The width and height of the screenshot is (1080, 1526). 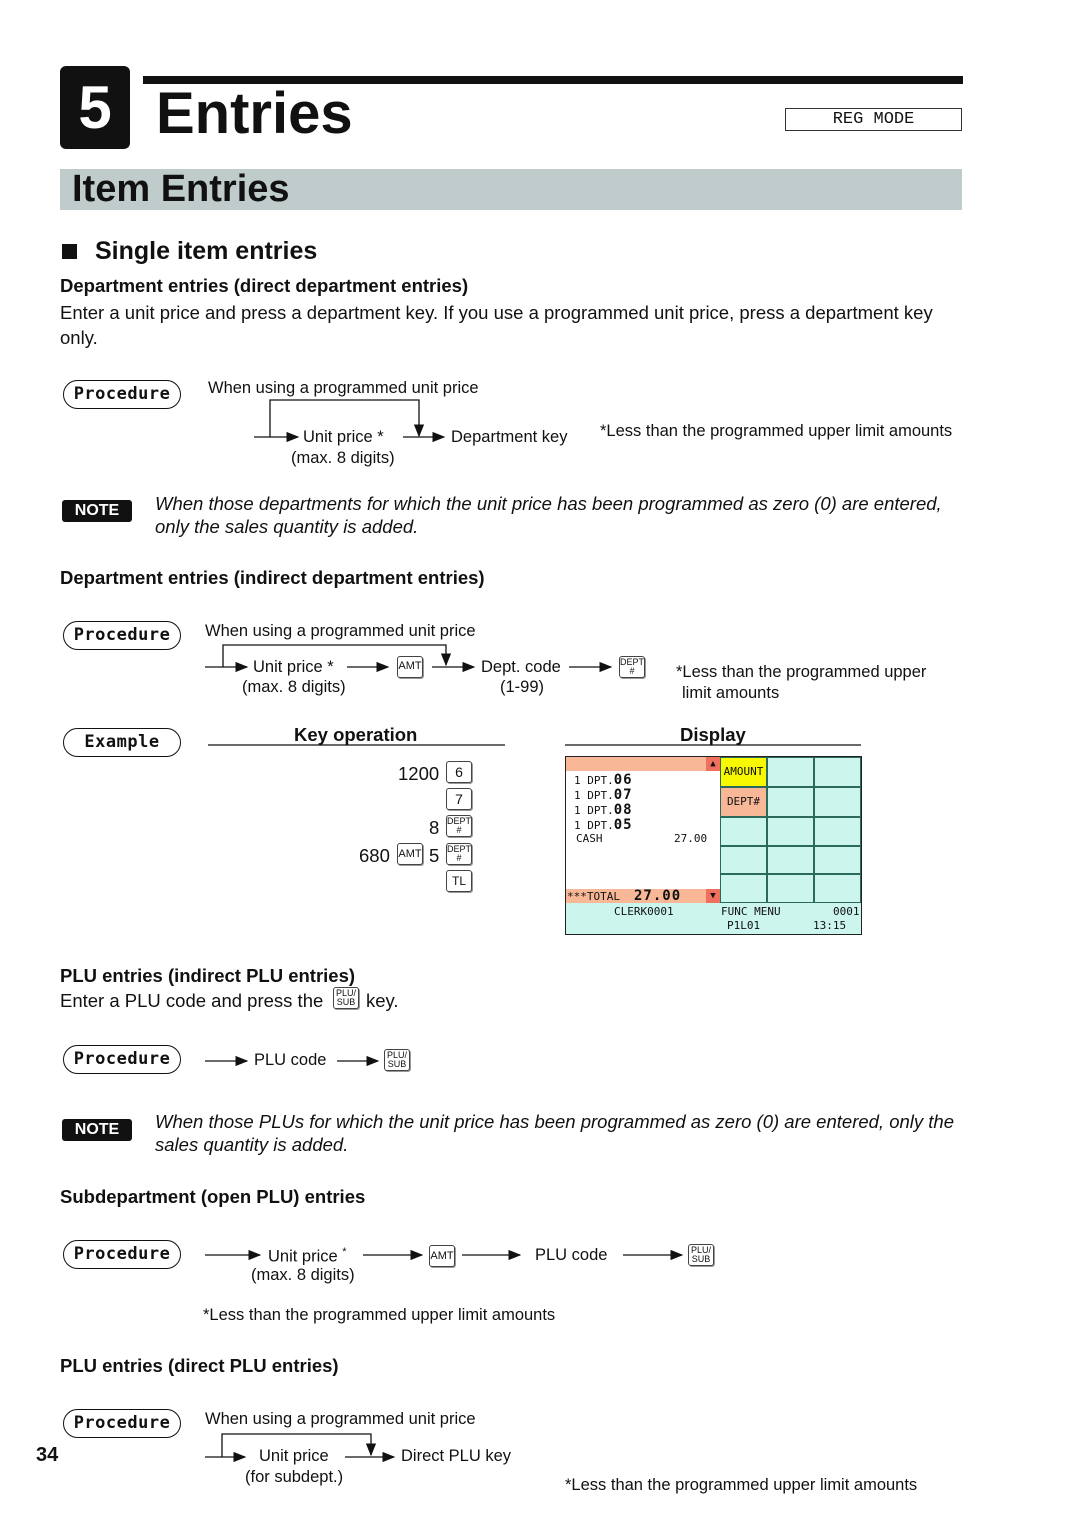 What do you see at coordinates (459, 799) in the screenshot?
I see `key-7: 7` at bounding box center [459, 799].